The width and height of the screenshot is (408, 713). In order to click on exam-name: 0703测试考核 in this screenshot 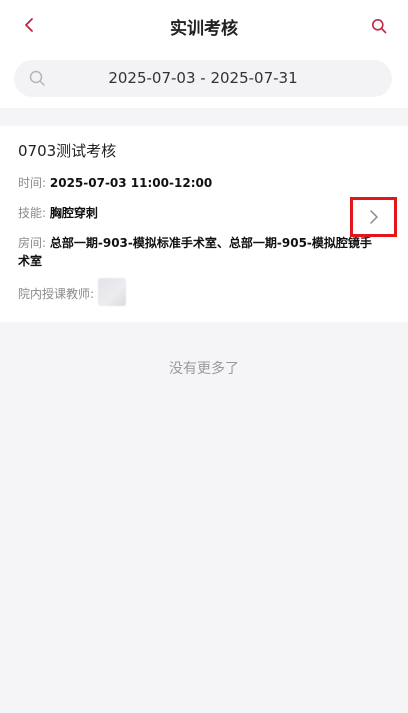, I will do `click(67, 151)`.